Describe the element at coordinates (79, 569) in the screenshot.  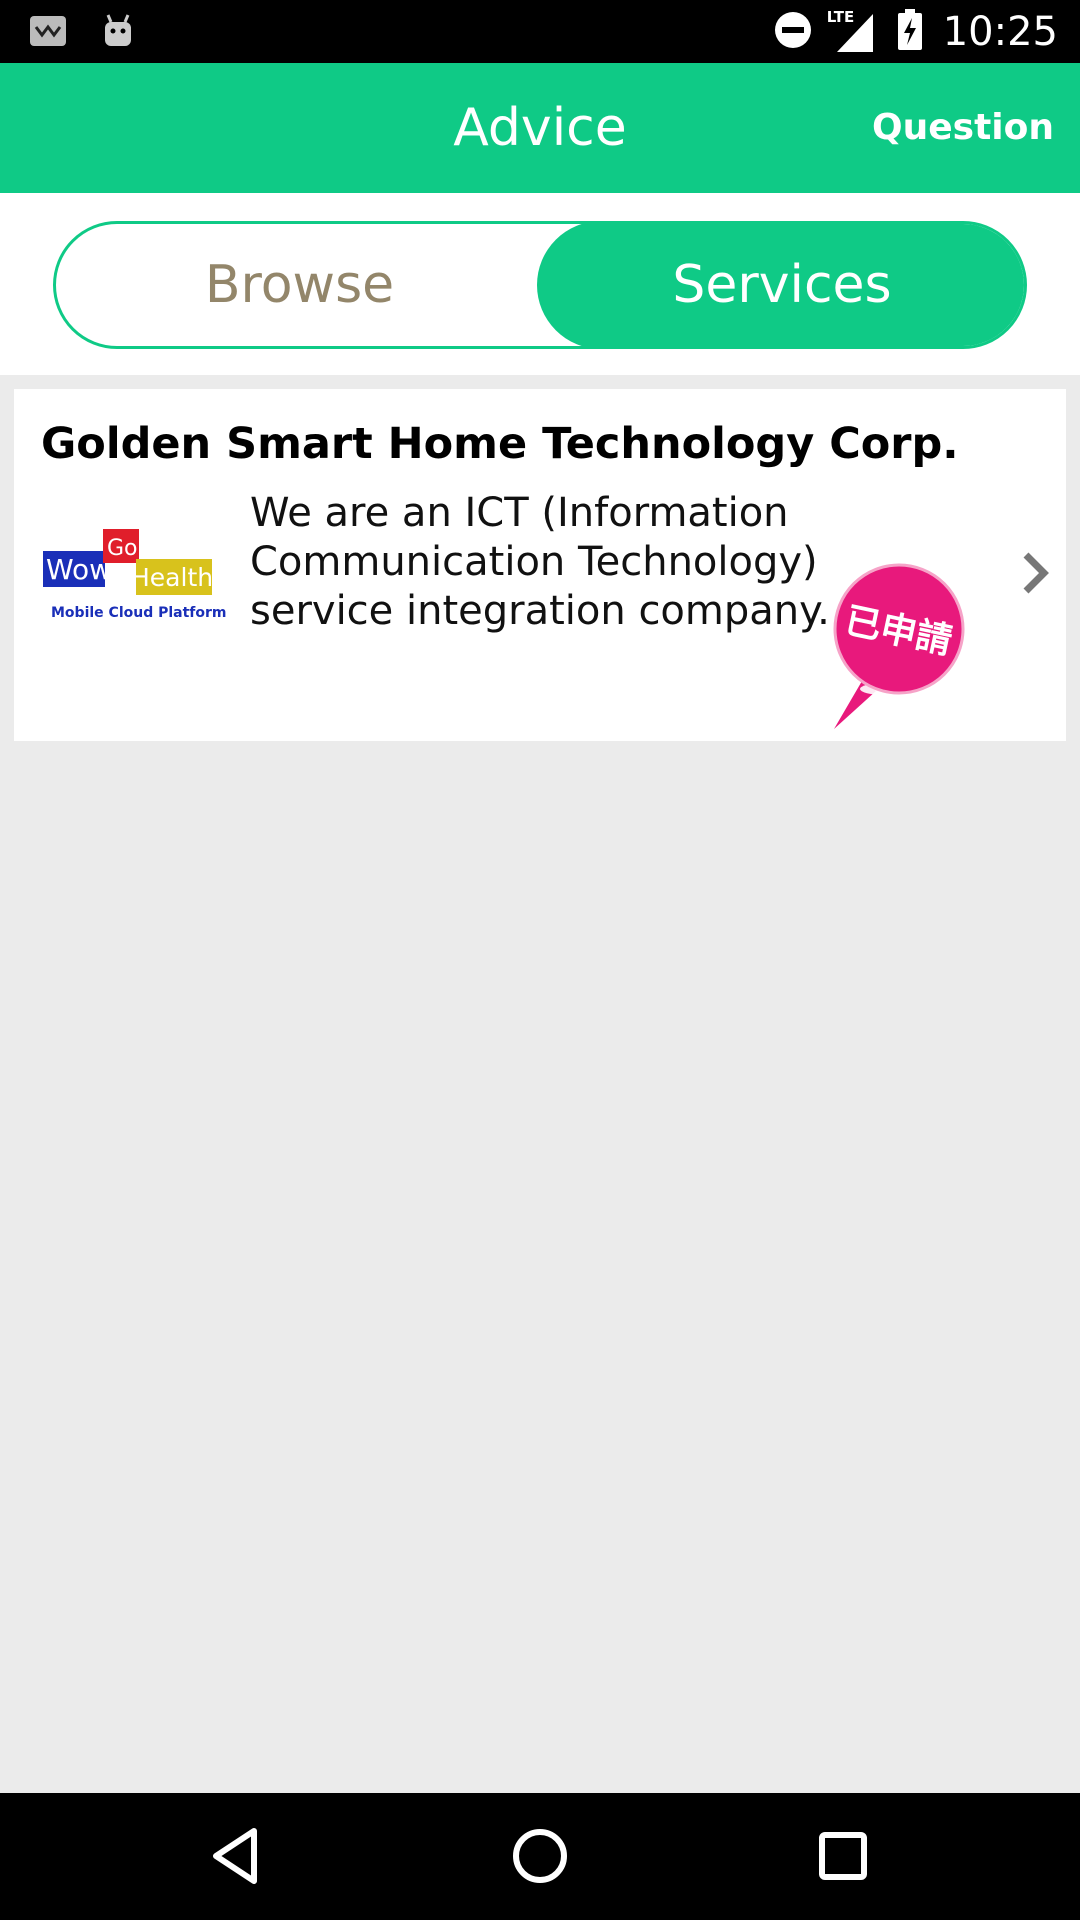
I see `logo-wow: Wow` at that location.